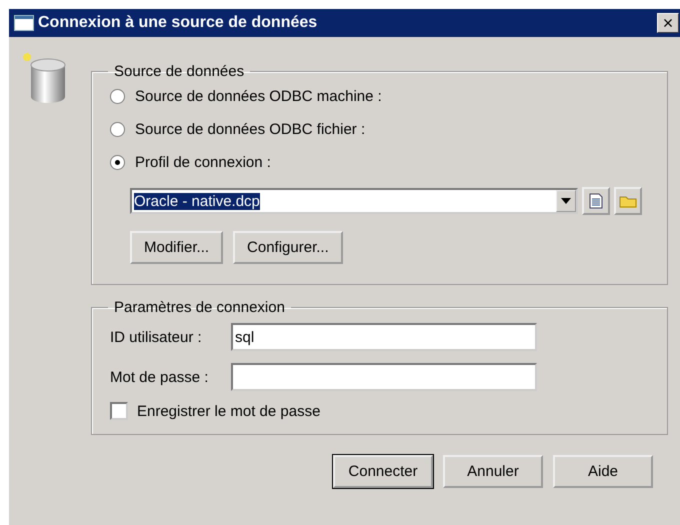 This screenshot has height=525, width=680. What do you see at coordinates (199, 307) in the screenshot?
I see `group-title: Paramètres de connexion` at bounding box center [199, 307].